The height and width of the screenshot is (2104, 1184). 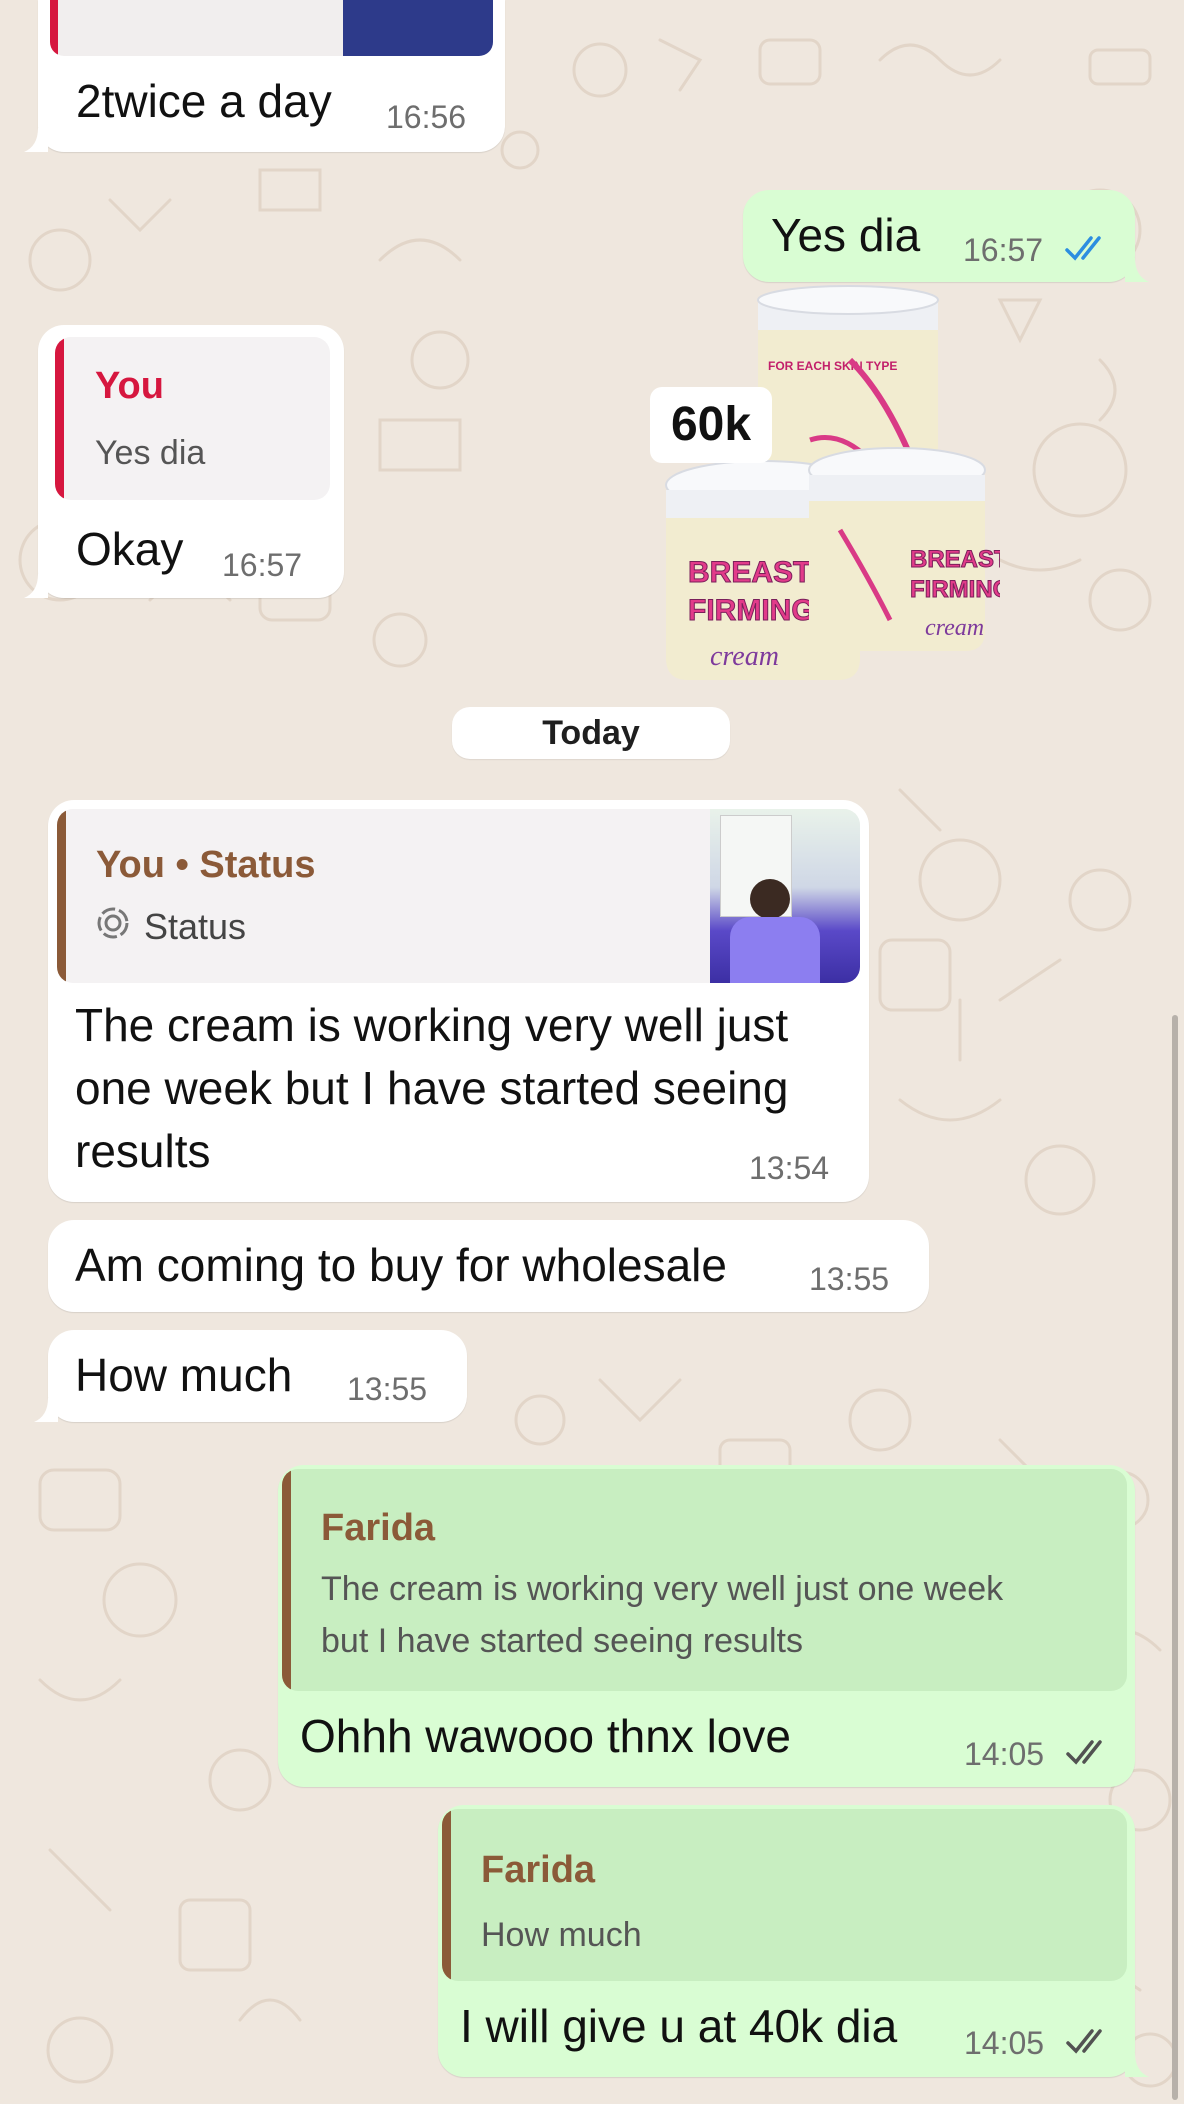 What do you see at coordinates (130, 549) in the screenshot?
I see `message-text: Okay` at bounding box center [130, 549].